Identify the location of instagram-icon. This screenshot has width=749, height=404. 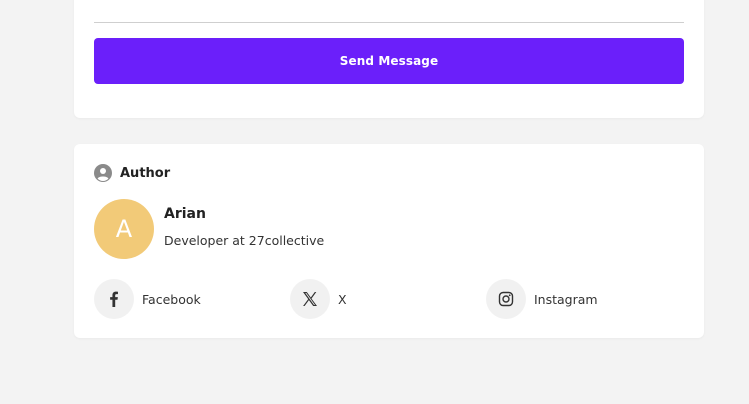
(506, 299).